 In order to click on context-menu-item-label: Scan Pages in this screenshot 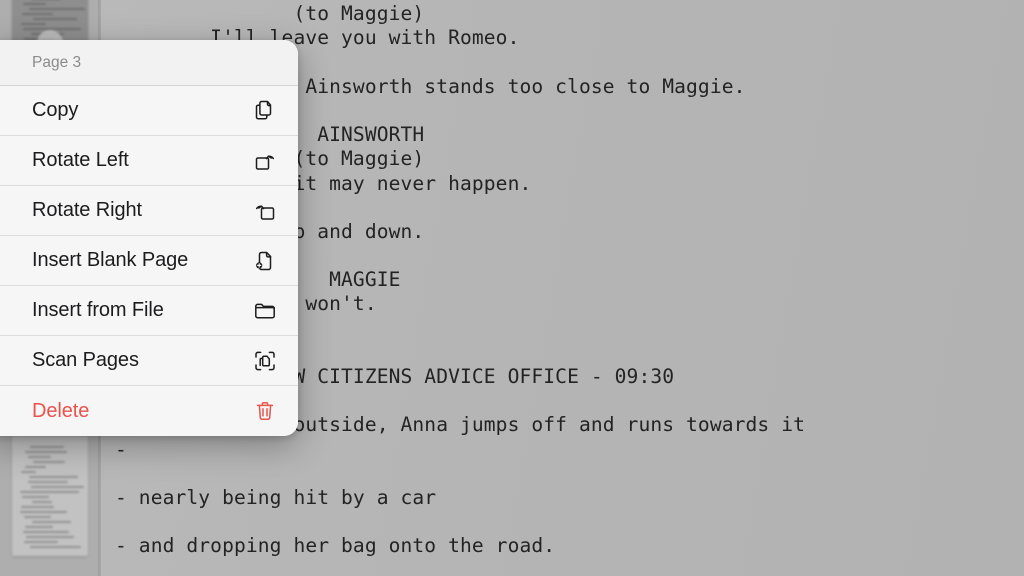, I will do `click(85, 360)`.